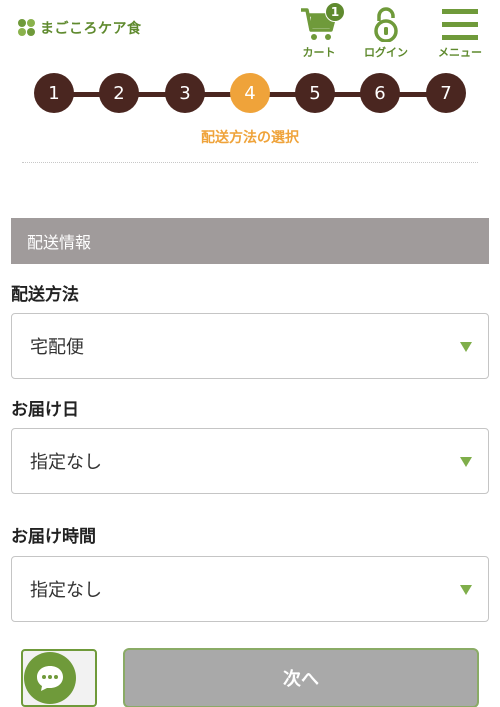  I want to click on delivery-time-select: 指定なし, so click(250, 589).